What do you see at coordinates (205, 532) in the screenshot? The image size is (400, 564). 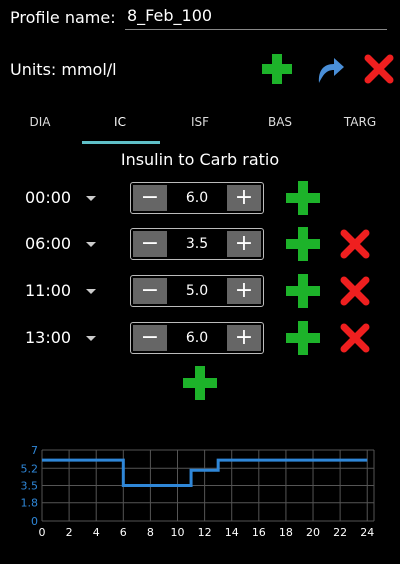 I see `x-tick-label: 12` at bounding box center [205, 532].